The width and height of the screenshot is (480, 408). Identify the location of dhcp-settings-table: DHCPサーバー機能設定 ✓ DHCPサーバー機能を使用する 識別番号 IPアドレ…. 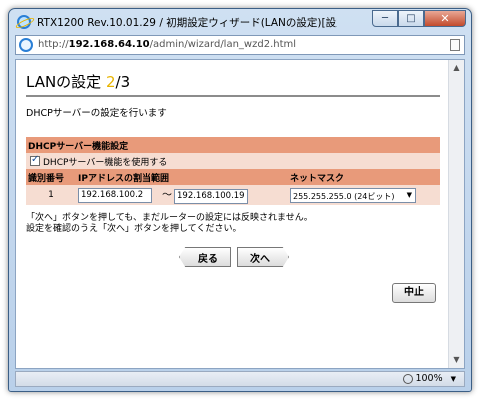
(233, 171).